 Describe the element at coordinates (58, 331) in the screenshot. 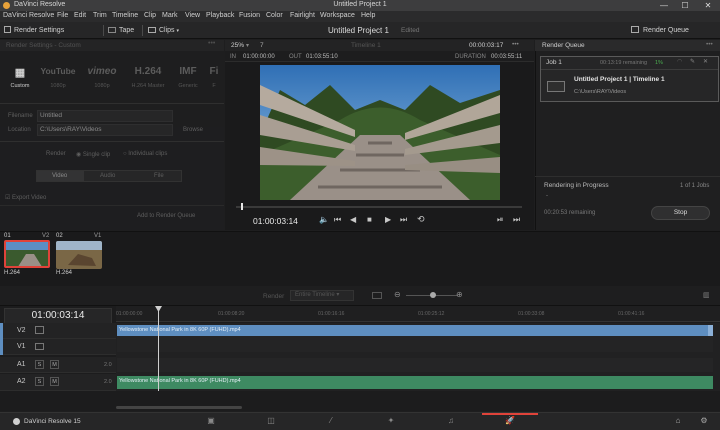

I see `track-header-v2: V2` at that location.